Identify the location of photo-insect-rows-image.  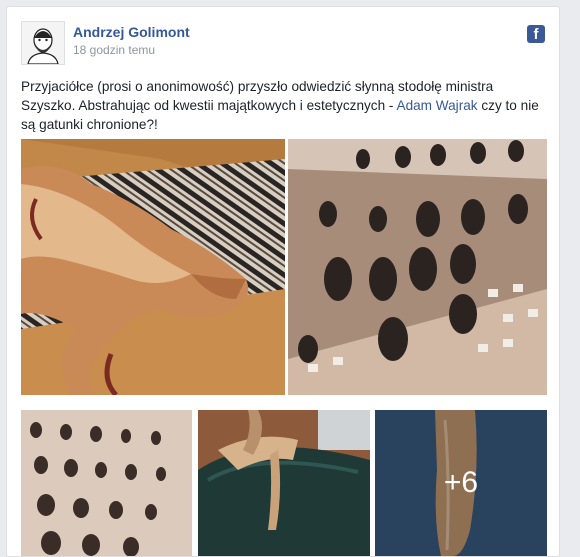
(106, 483).